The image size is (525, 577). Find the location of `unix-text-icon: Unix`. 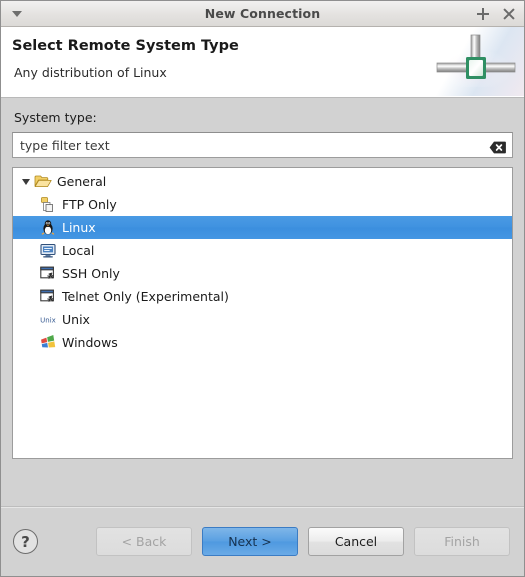

unix-text-icon: Unix is located at coordinates (48, 319).